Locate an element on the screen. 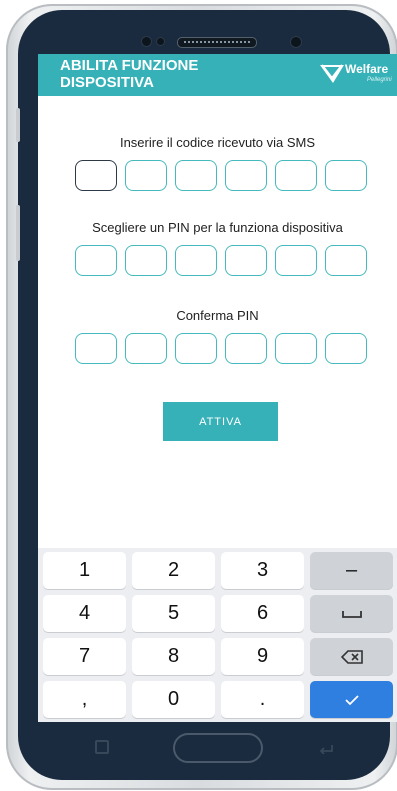 The image size is (397, 791). key-9: 9 is located at coordinates (262, 656).